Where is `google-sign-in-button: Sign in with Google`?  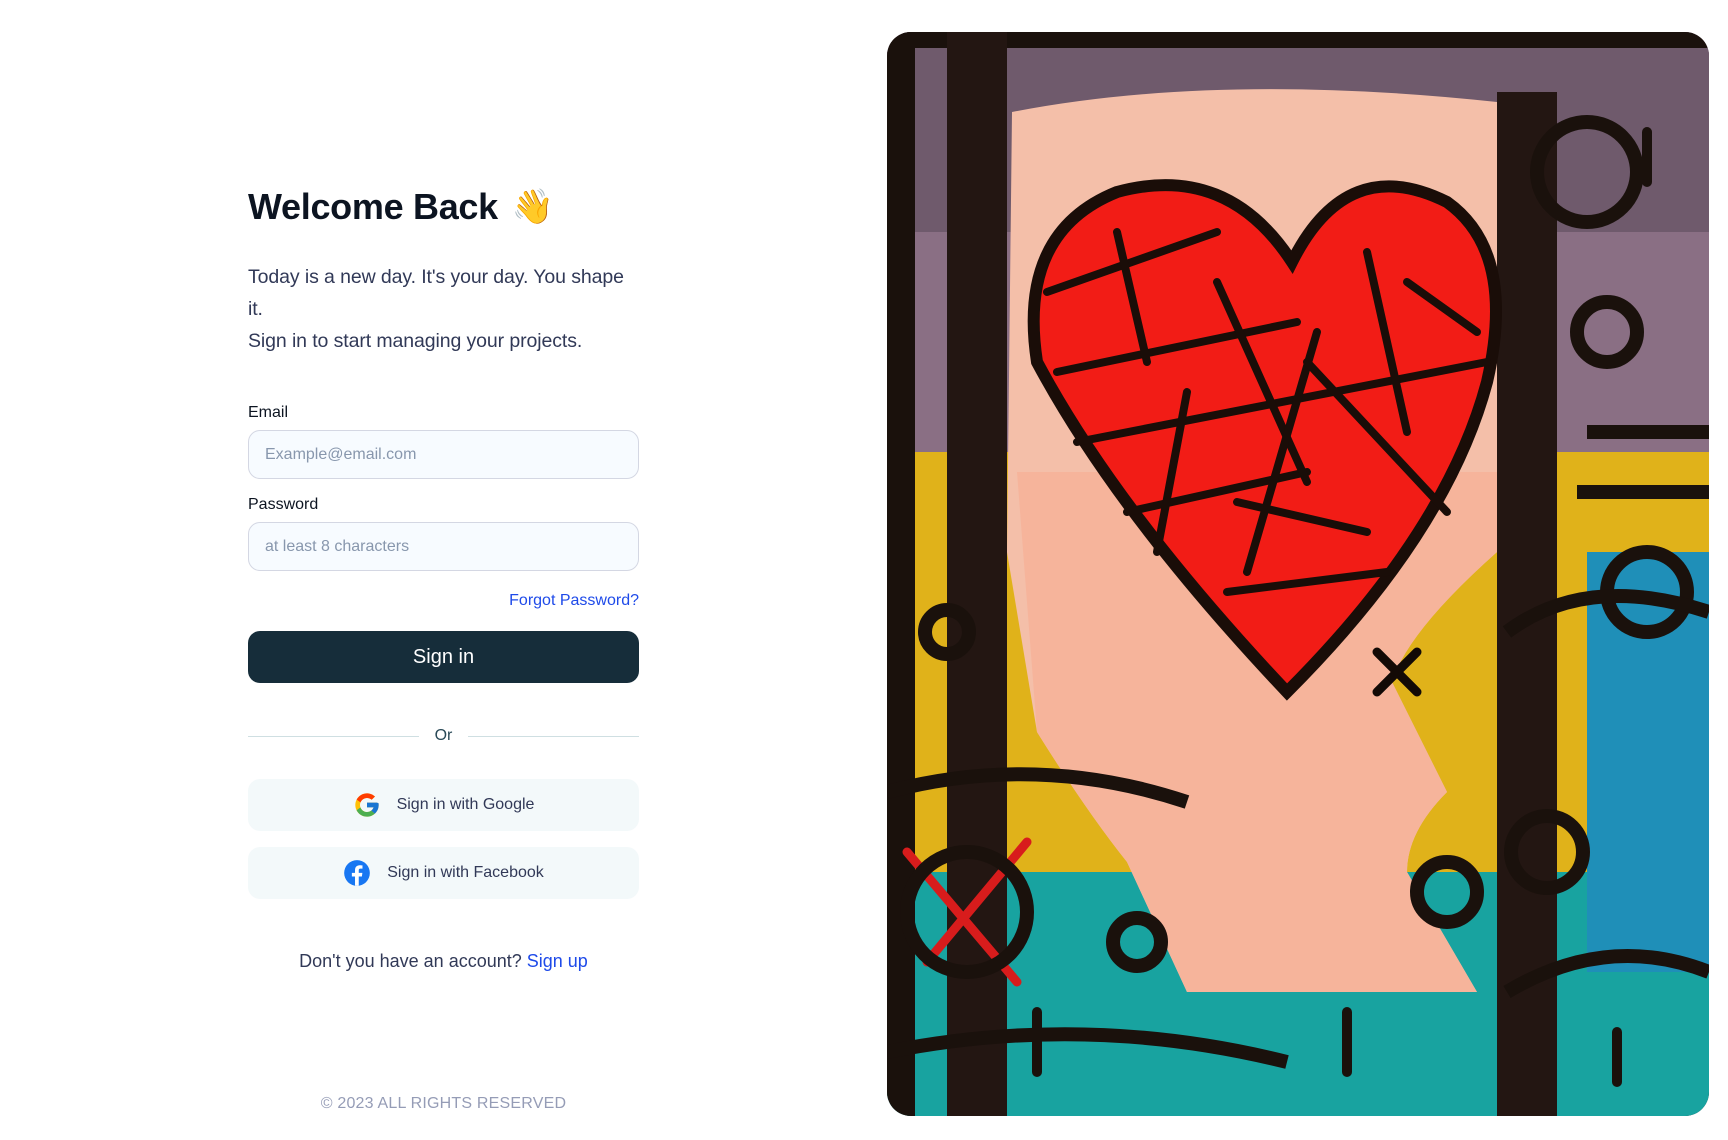 google-sign-in-button: Sign in with Google is located at coordinates (443, 805).